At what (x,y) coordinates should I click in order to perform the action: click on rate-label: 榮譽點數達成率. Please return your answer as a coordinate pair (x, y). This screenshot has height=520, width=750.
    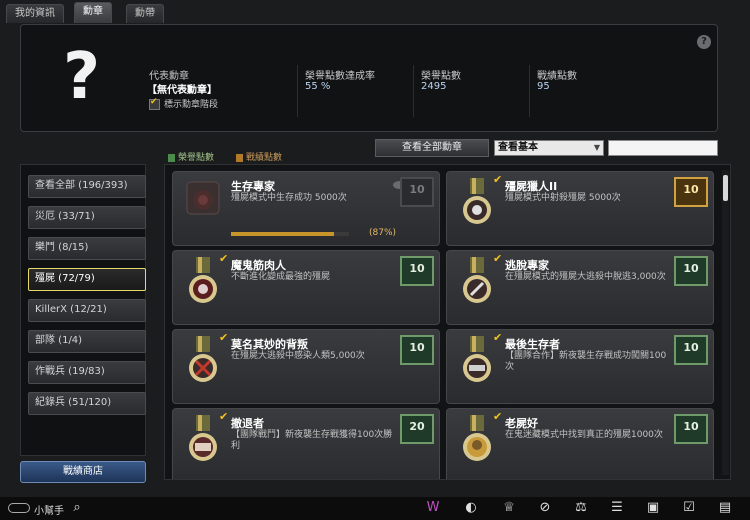
    Looking at the image, I should click on (340, 76).